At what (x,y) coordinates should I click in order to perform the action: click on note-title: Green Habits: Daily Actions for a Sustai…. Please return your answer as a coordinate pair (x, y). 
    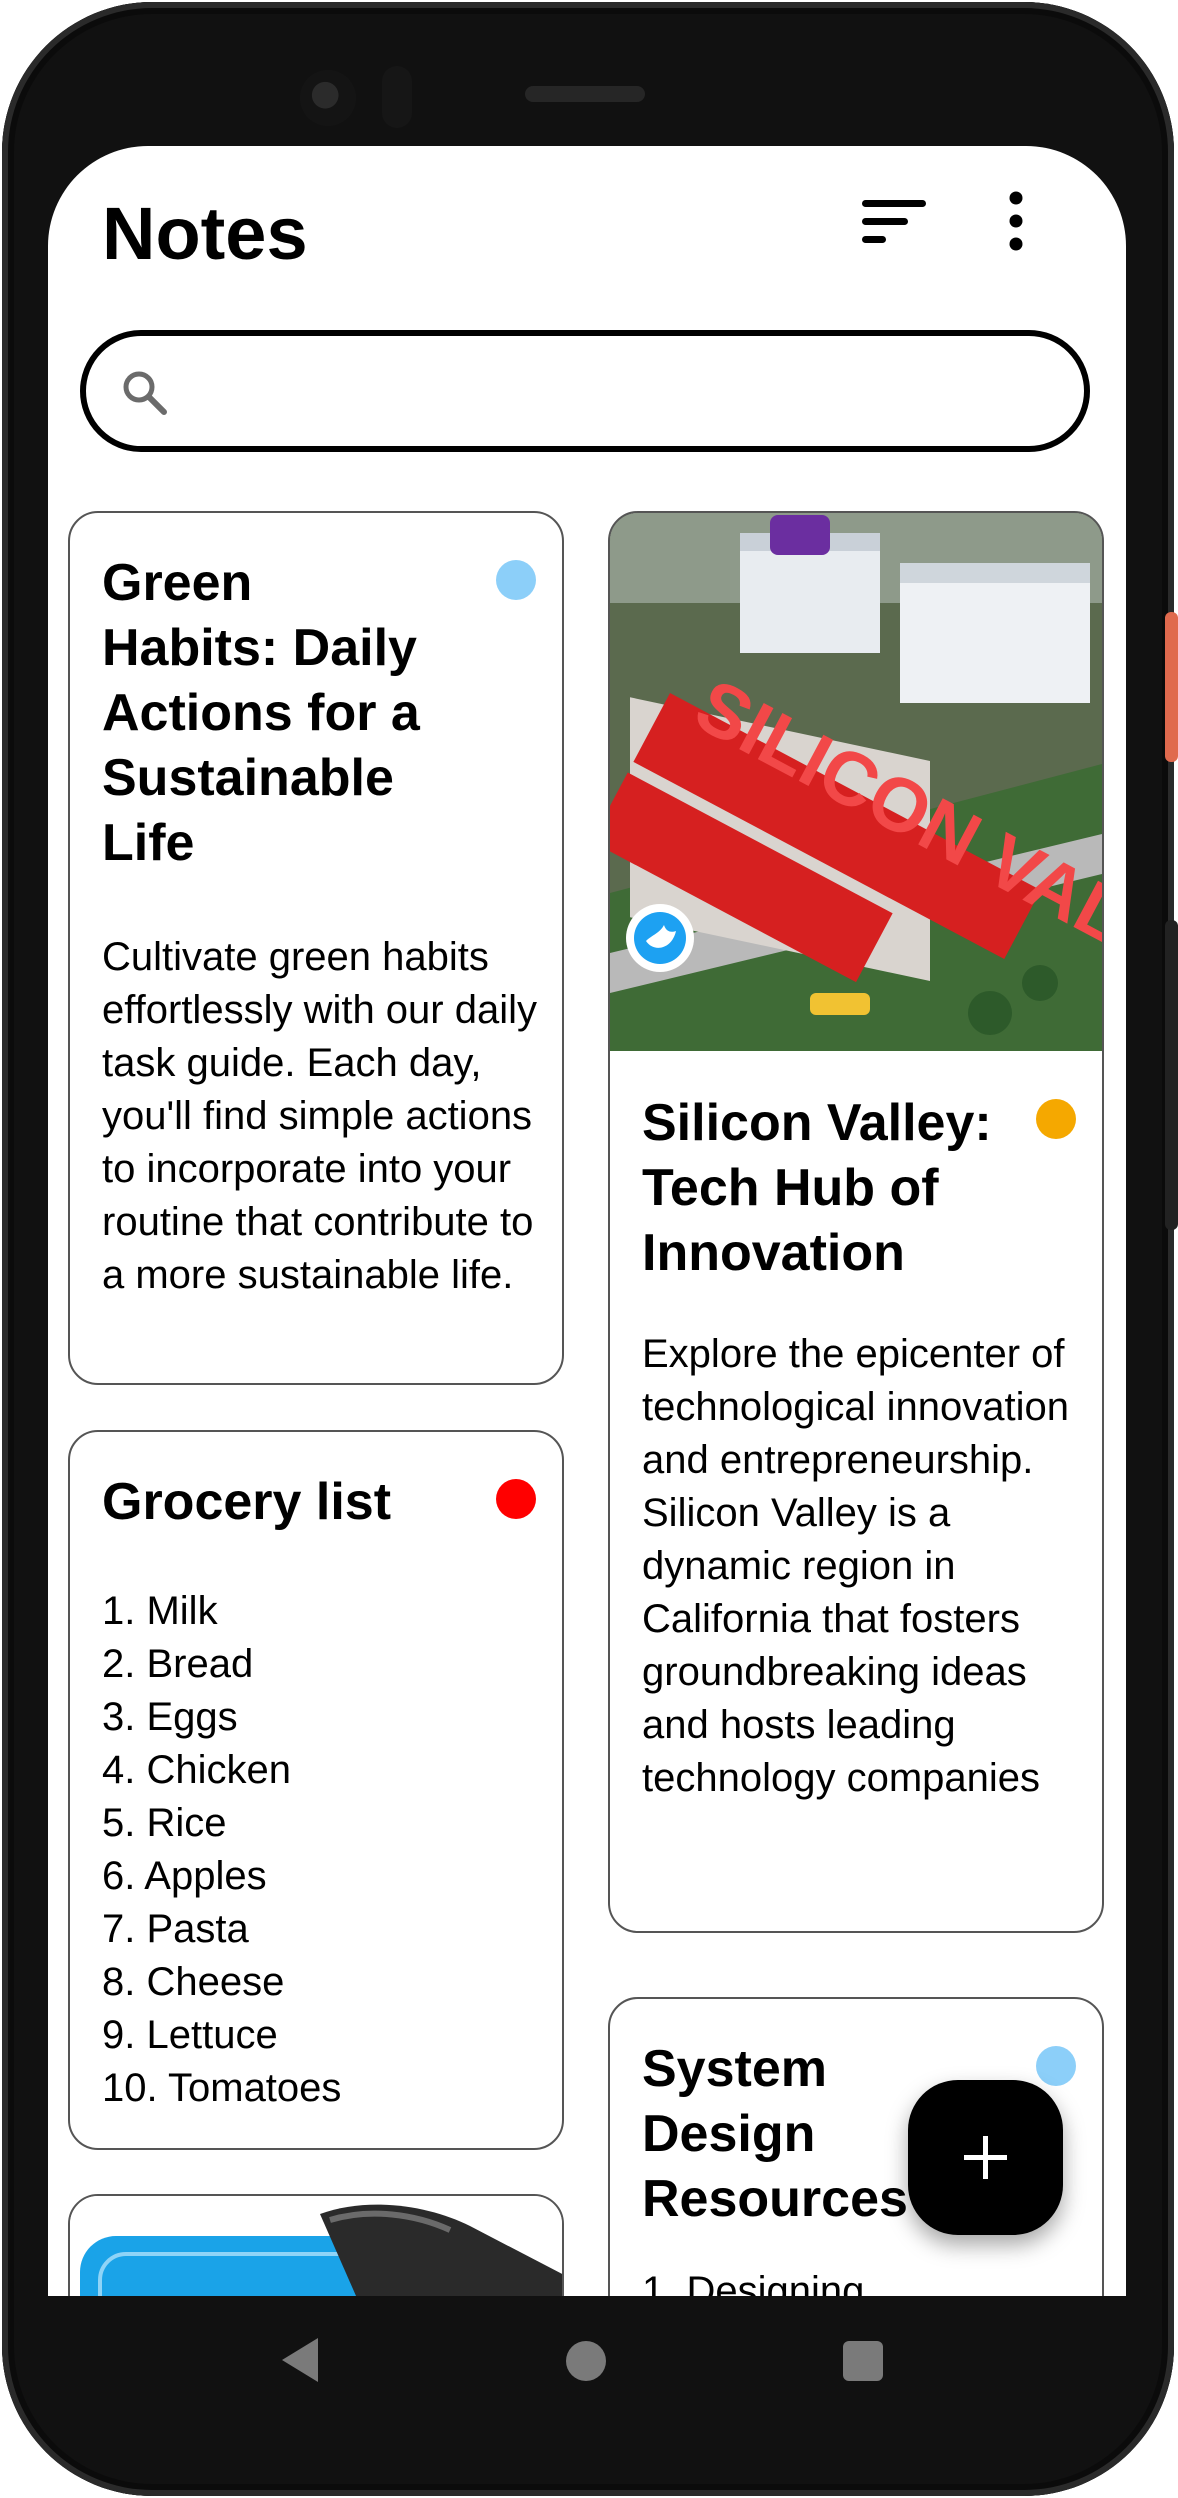
    Looking at the image, I should click on (261, 713).